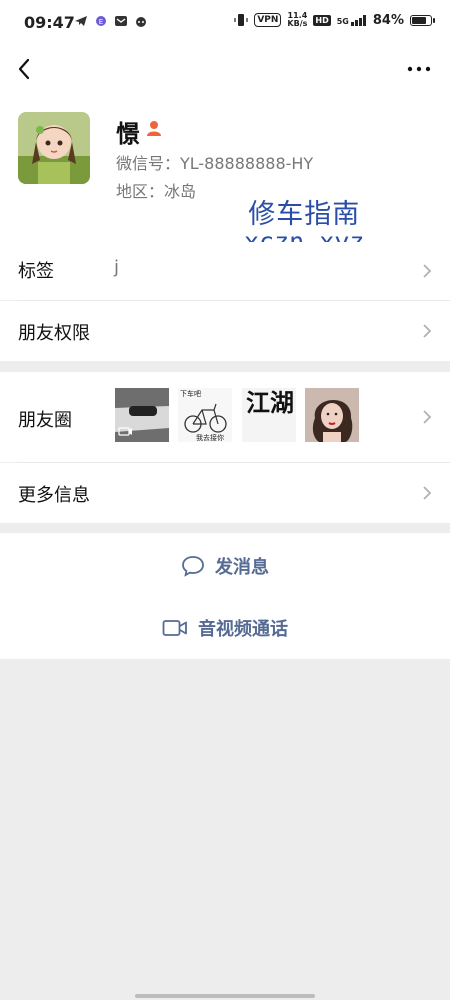 The height and width of the screenshot is (1000, 450). What do you see at coordinates (225, 996) in the screenshot?
I see `home-indicator` at bounding box center [225, 996].